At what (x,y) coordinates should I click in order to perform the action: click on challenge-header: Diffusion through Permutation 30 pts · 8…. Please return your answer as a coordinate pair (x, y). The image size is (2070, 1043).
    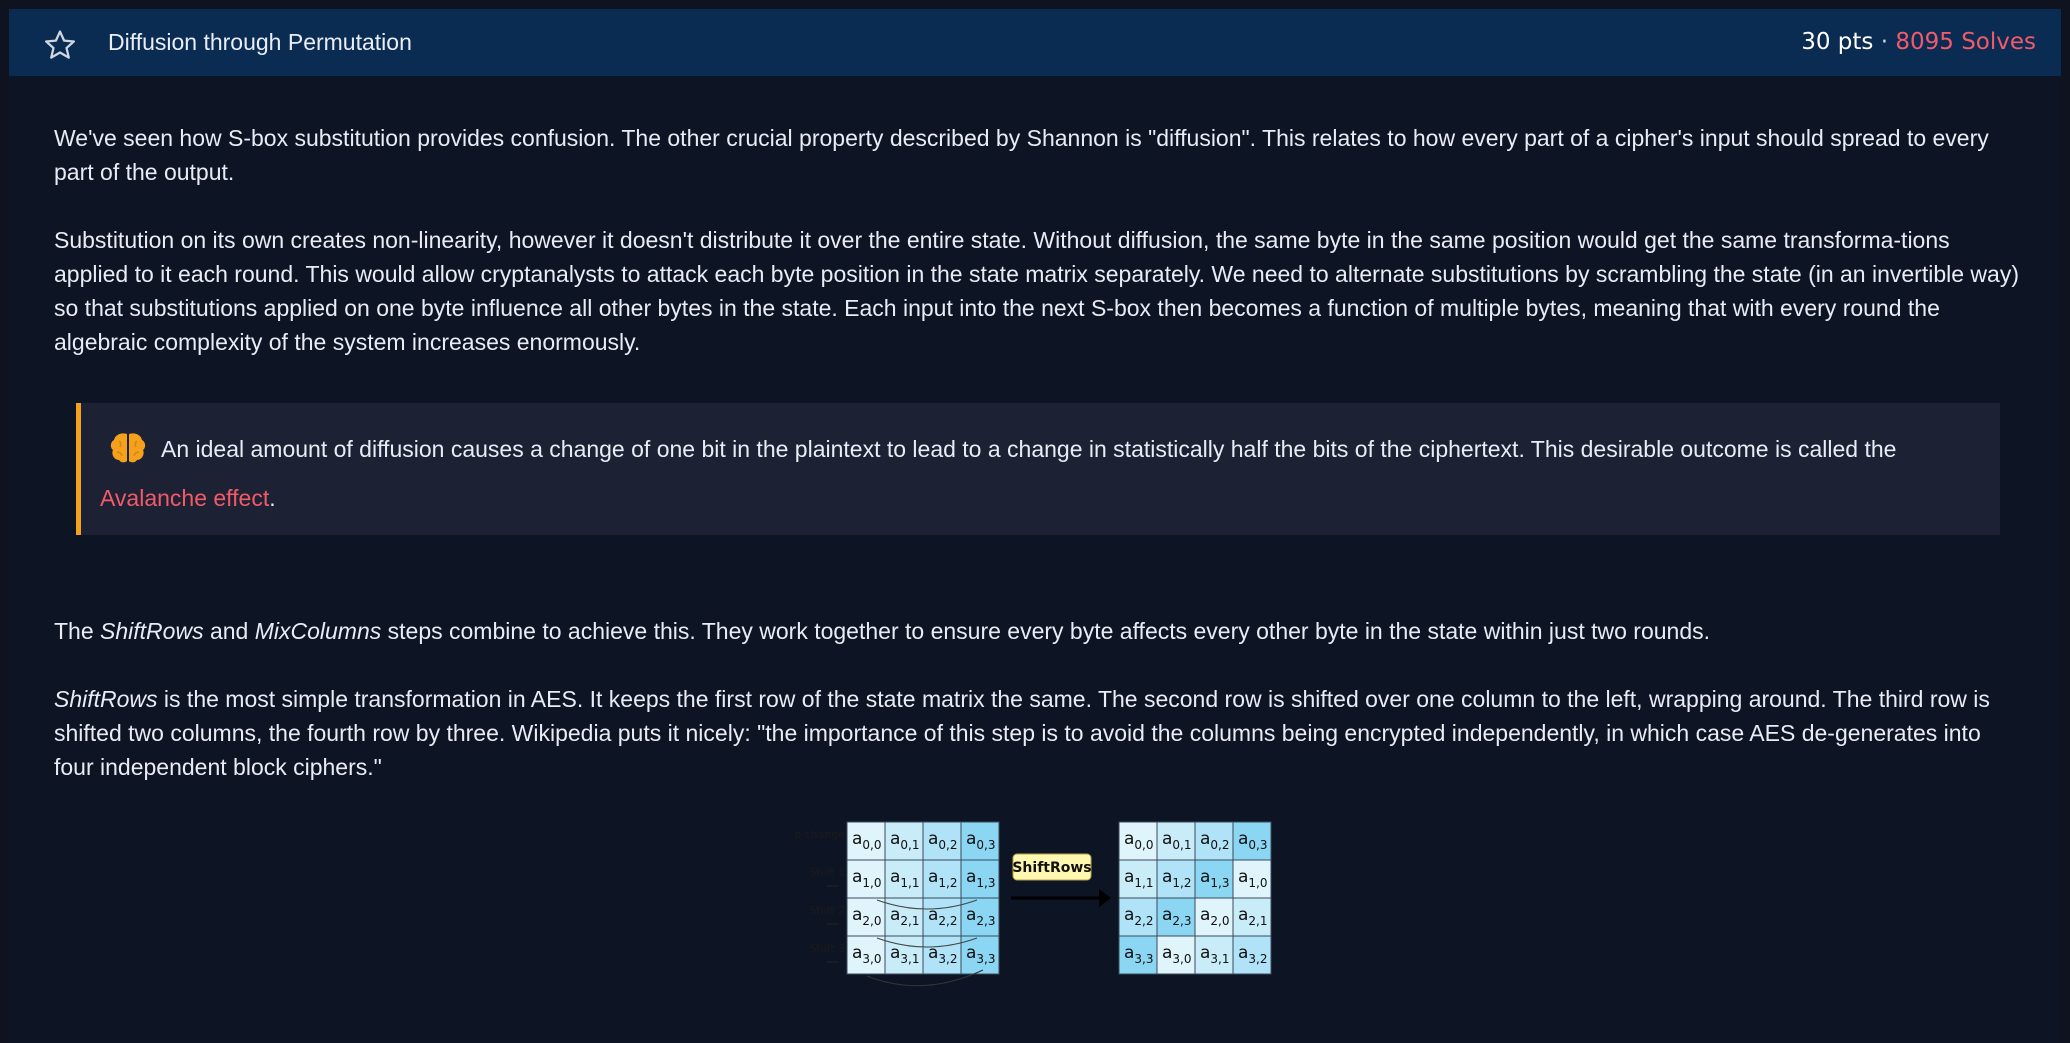
    Looking at the image, I should click on (1035, 42).